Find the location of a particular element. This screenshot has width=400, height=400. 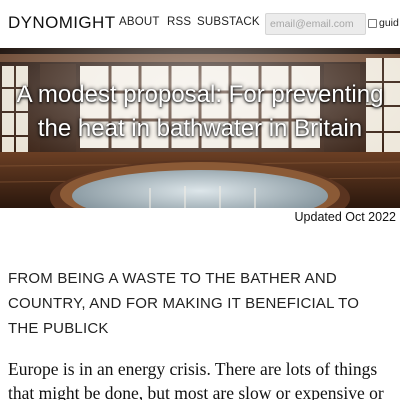

guide-checkbox-label: guid is located at coordinates (389, 23).